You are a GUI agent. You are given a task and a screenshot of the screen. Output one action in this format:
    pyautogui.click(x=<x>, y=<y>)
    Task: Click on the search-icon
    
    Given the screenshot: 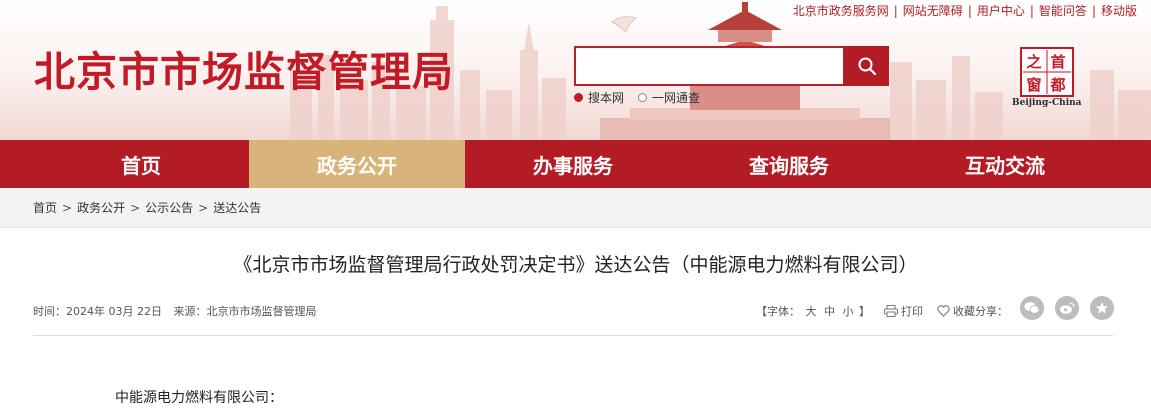 What is the action you would take?
    pyautogui.click(x=867, y=66)
    